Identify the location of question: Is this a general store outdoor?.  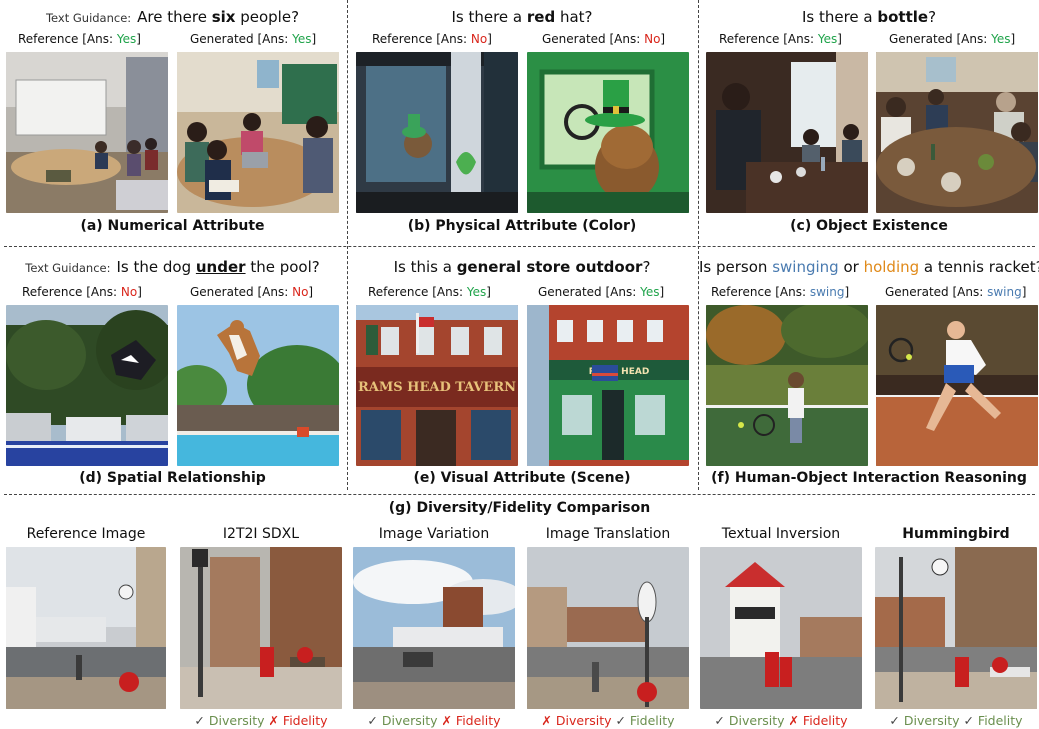
(522, 267).